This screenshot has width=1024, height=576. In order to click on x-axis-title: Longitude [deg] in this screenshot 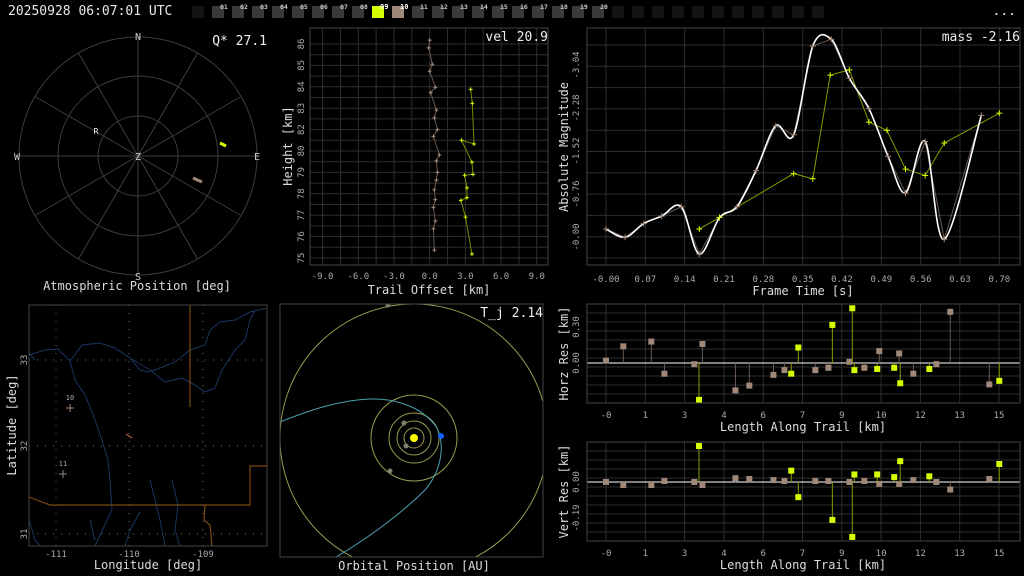, I will do `click(148, 565)`.